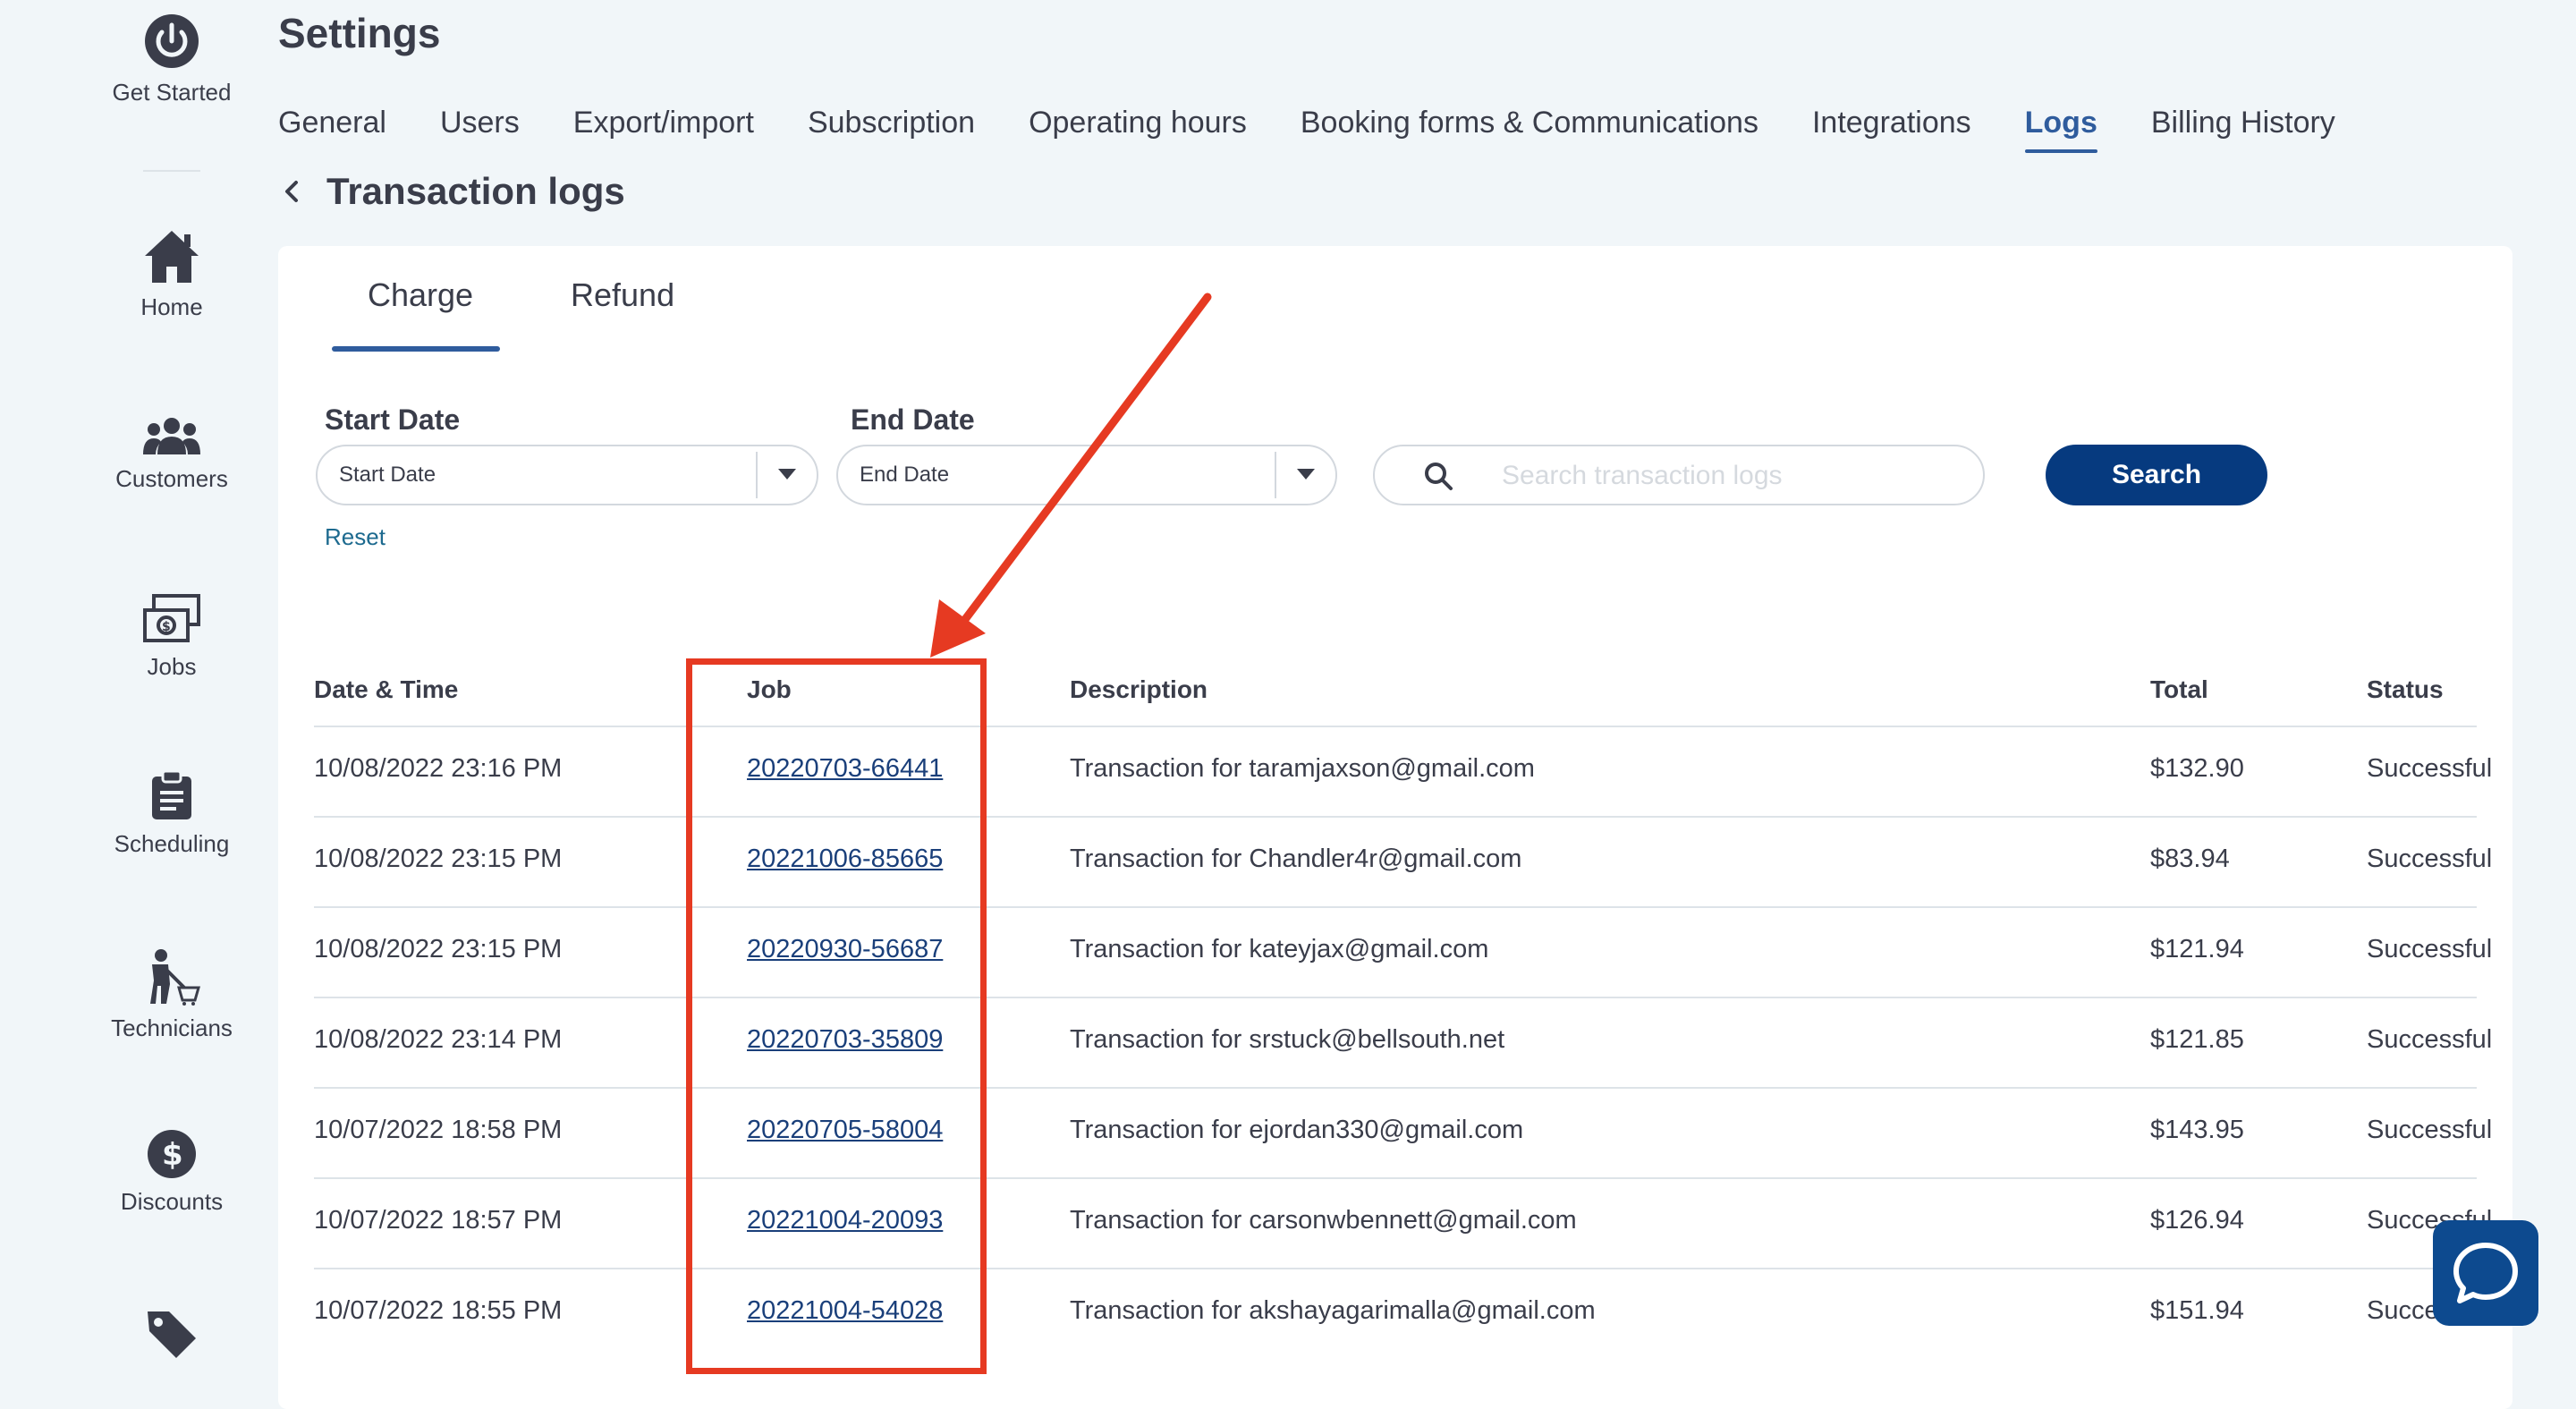 Image resolution: width=2576 pixels, height=1409 pixels. I want to click on tab-billing-history: Billing History, so click(2243, 130).